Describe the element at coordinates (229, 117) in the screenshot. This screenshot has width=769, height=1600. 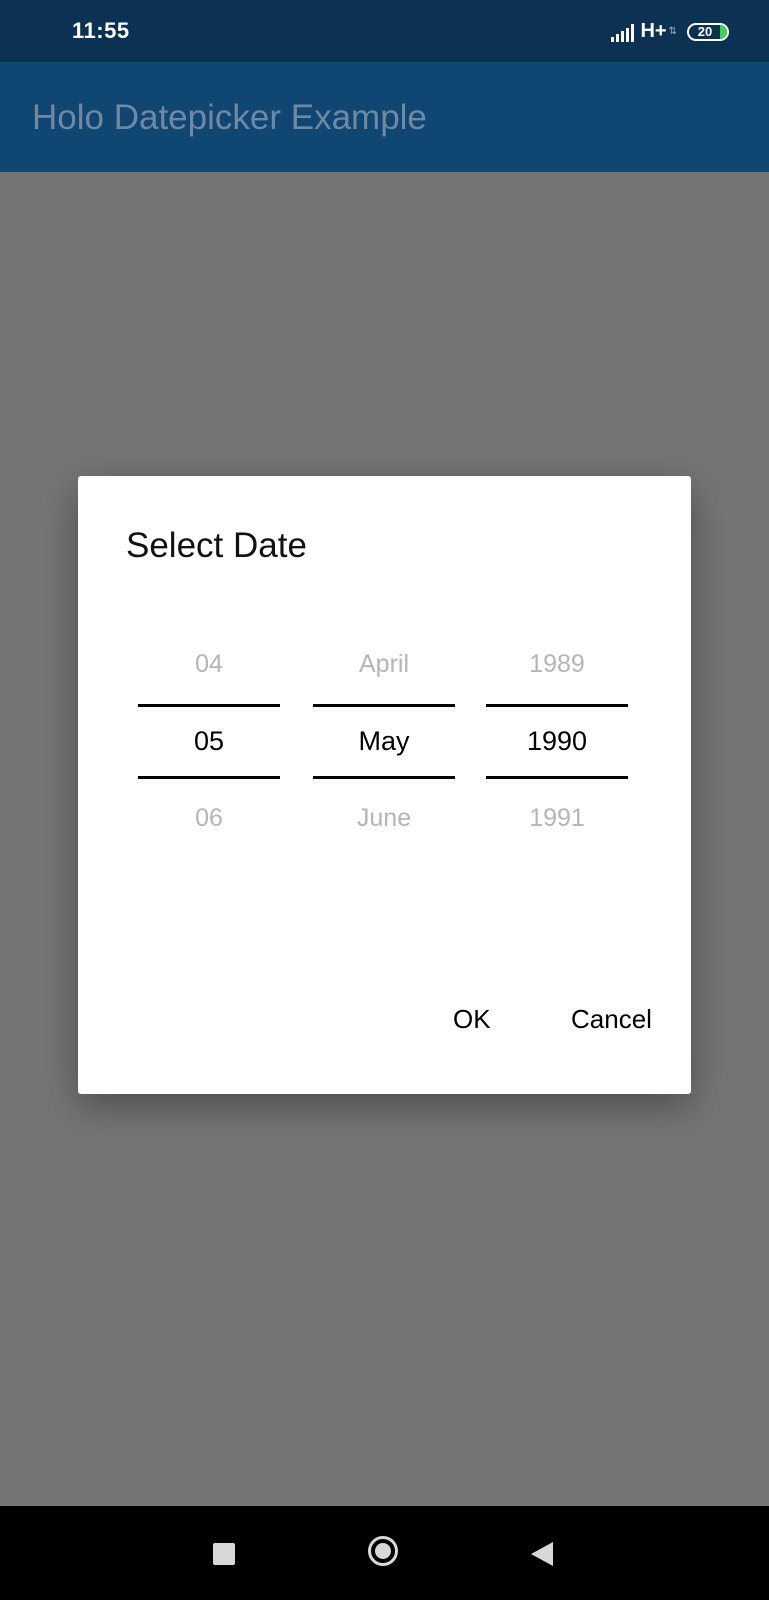
I see `app-title: Holo Datepicker Example` at that location.